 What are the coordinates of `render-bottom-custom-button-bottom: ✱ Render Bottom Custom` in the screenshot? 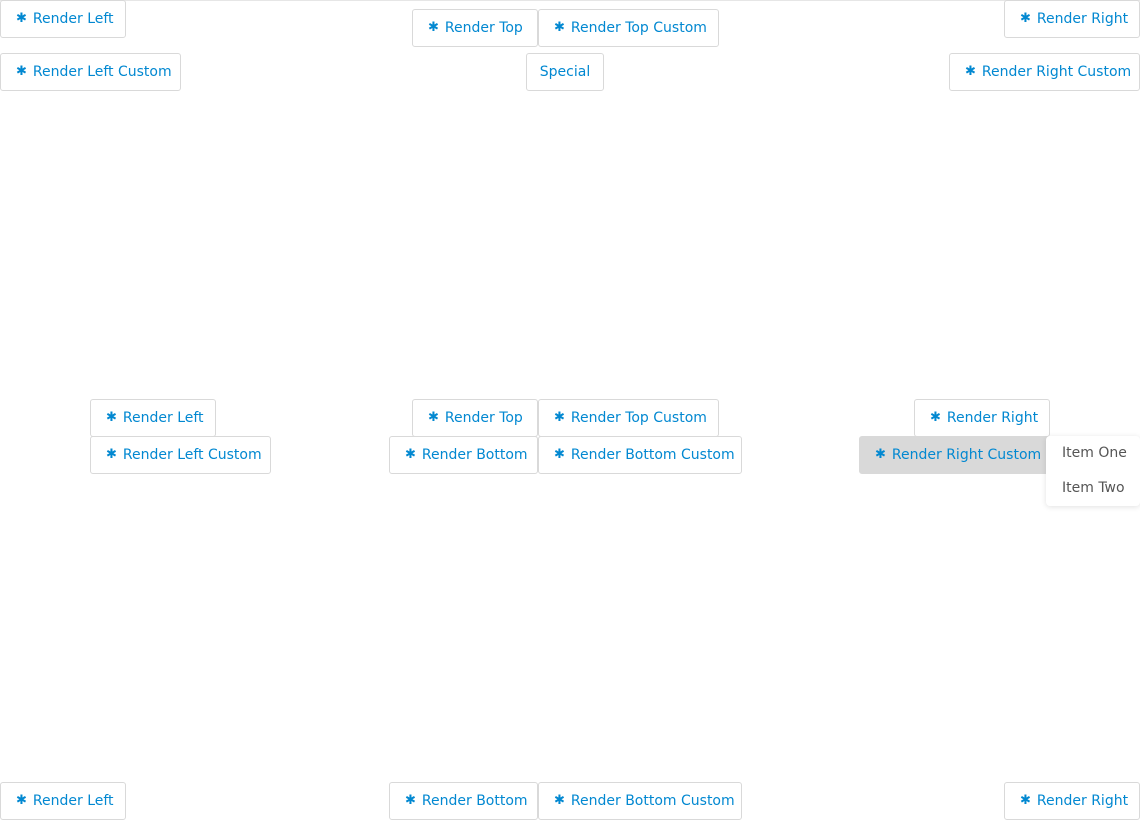 It's located at (640, 801).